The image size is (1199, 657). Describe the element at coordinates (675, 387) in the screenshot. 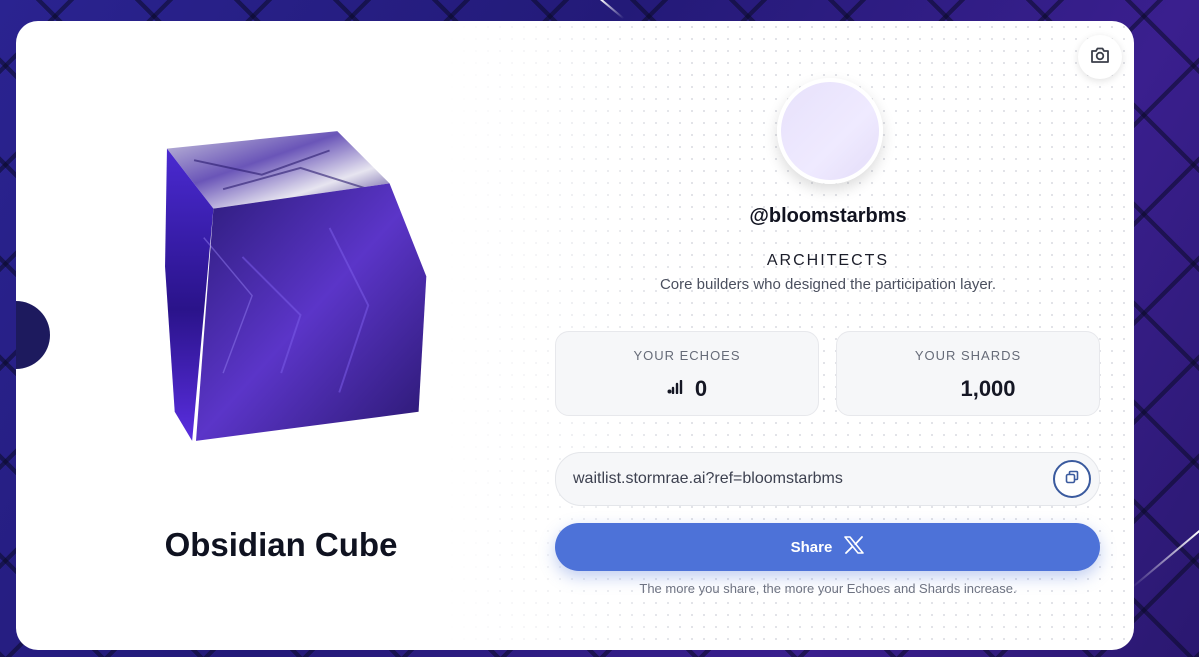

I see `signal-bars-icon` at that location.